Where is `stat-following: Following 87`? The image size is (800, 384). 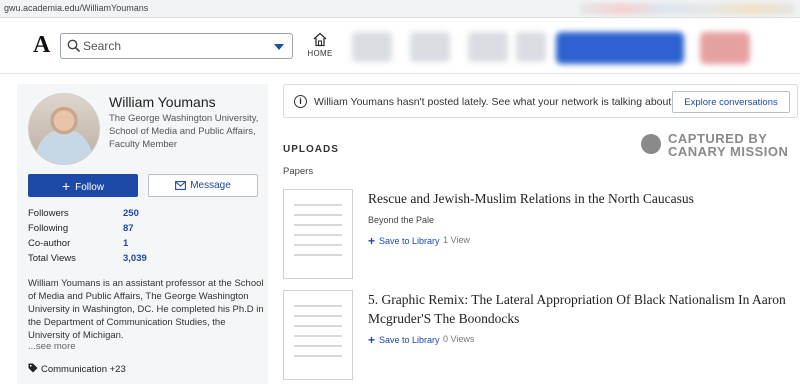
stat-following: Following 87 is located at coordinates (128, 230).